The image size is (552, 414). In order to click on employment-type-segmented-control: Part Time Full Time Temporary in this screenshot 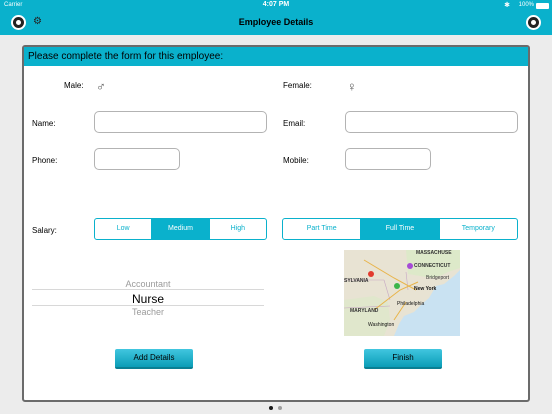, I will do `click(400, 229)`.